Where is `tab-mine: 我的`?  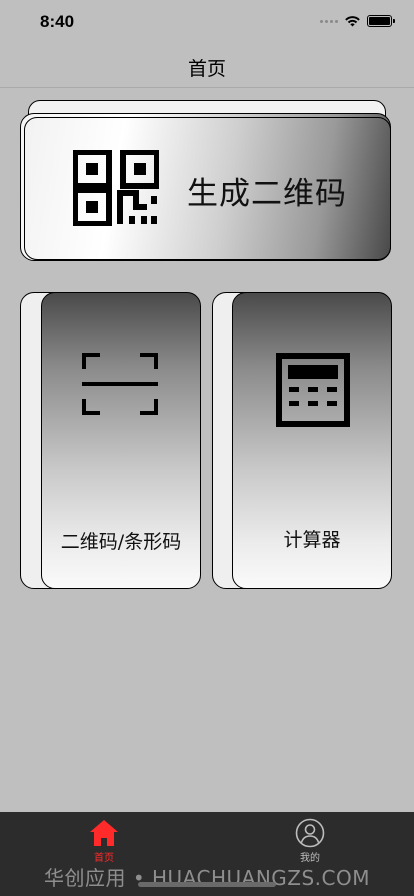
tab-mine: 我的 is located at coordinates (310, 841).